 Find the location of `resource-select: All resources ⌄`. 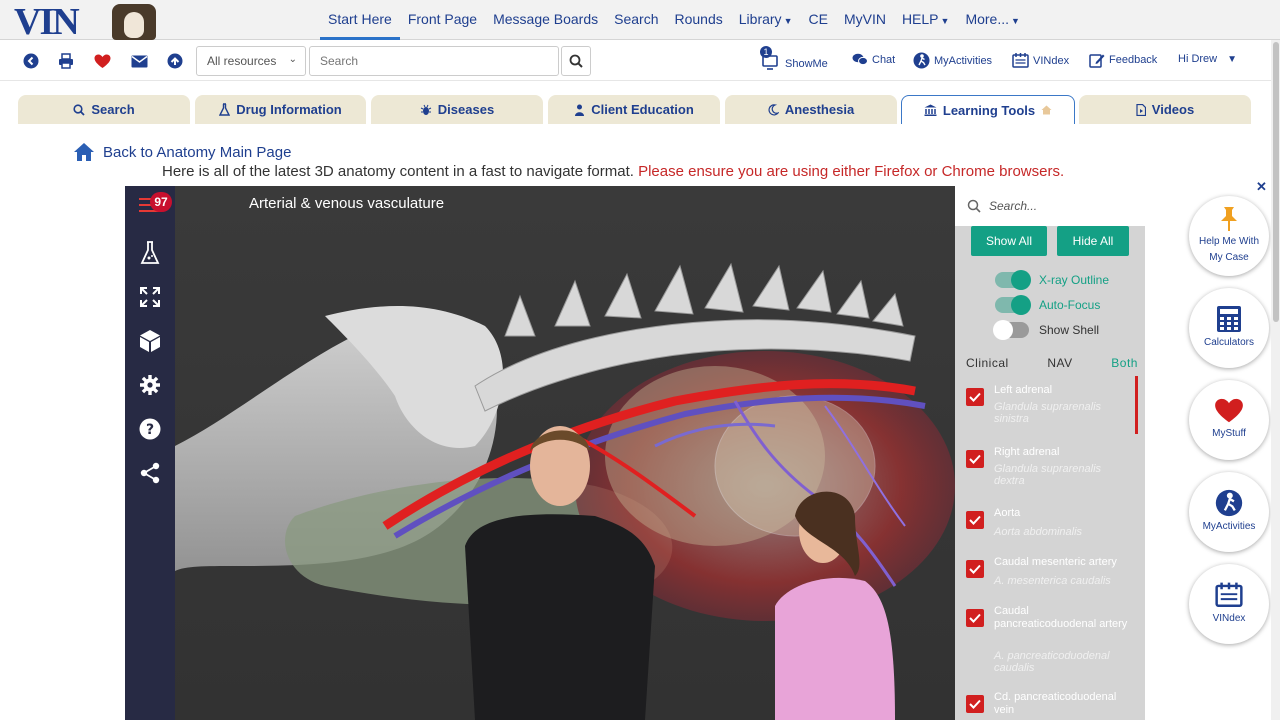

resource-select: All resources ⌄ is located at coordinates (251, 61).